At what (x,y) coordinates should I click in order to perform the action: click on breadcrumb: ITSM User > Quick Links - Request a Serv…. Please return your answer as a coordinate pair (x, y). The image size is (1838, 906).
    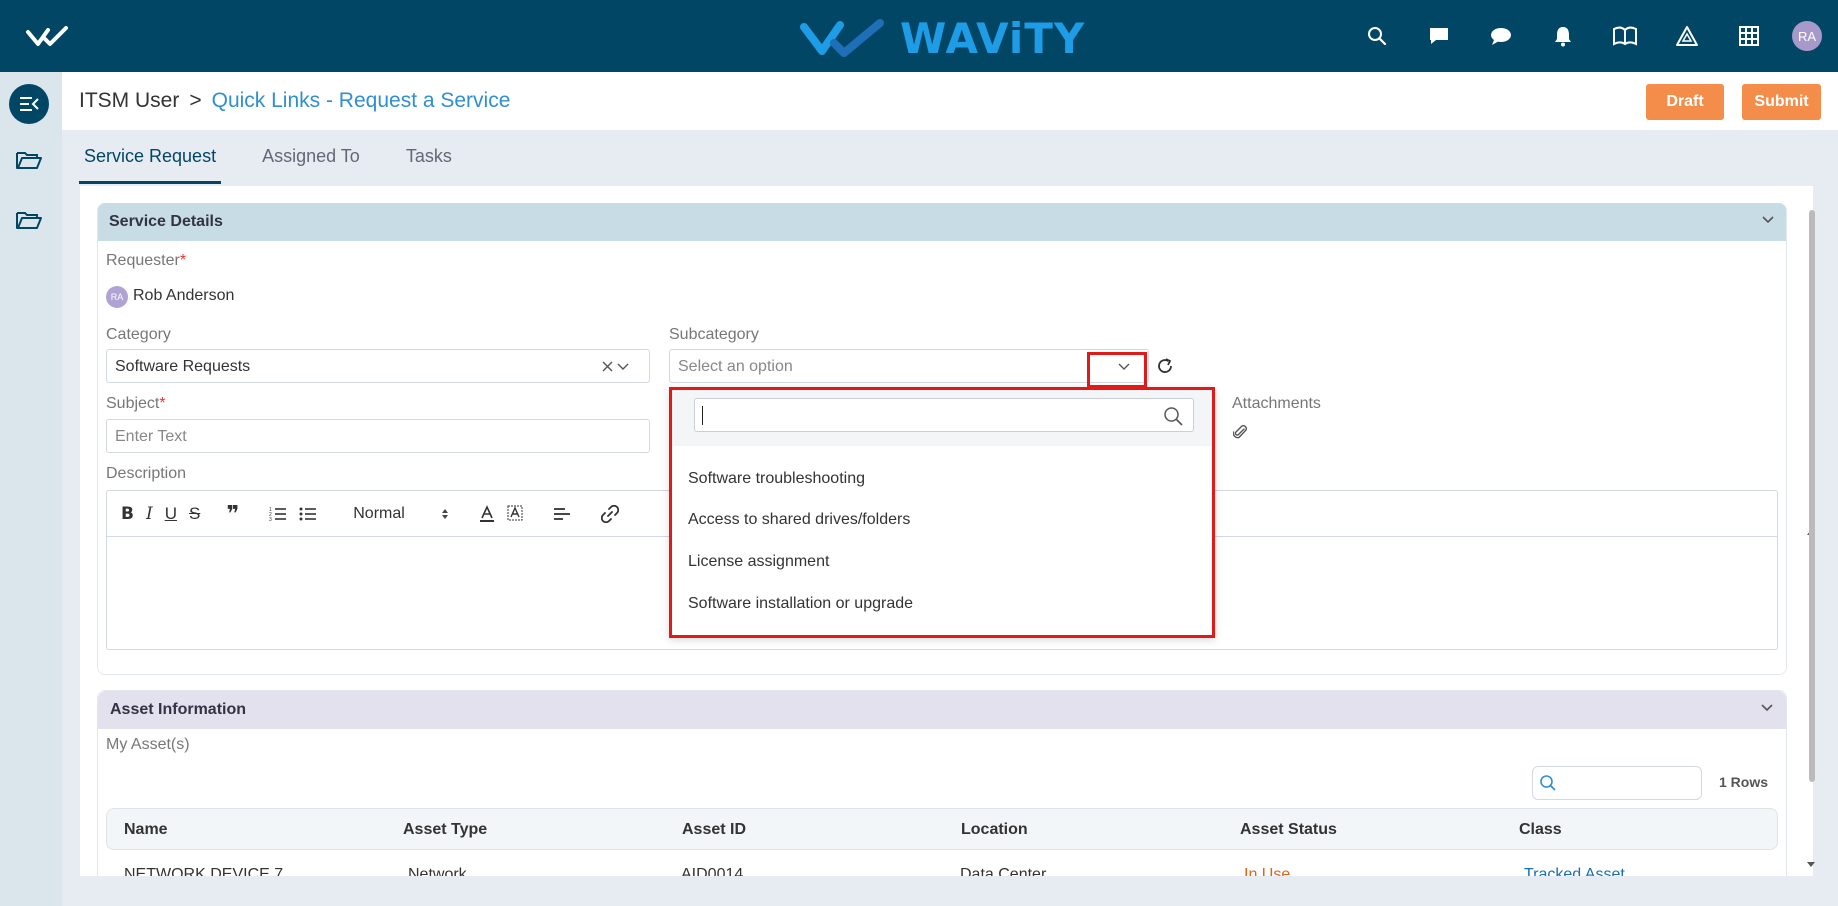
    Looking at the image, I should click on (294, 101).